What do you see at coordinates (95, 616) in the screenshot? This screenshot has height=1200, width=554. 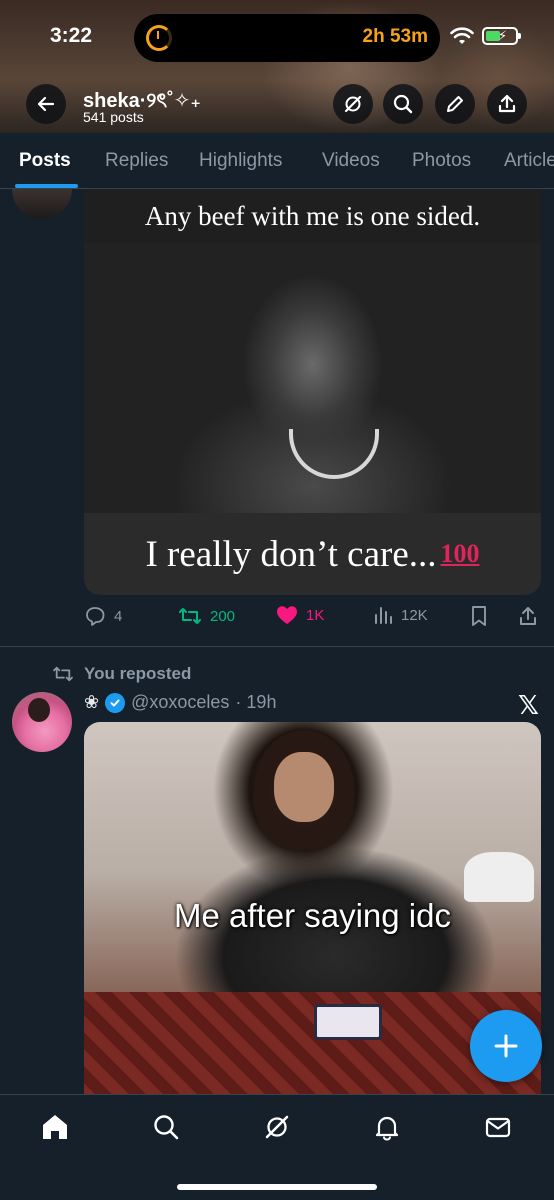 I see `reply-icon` at bounding box center [95, 616].